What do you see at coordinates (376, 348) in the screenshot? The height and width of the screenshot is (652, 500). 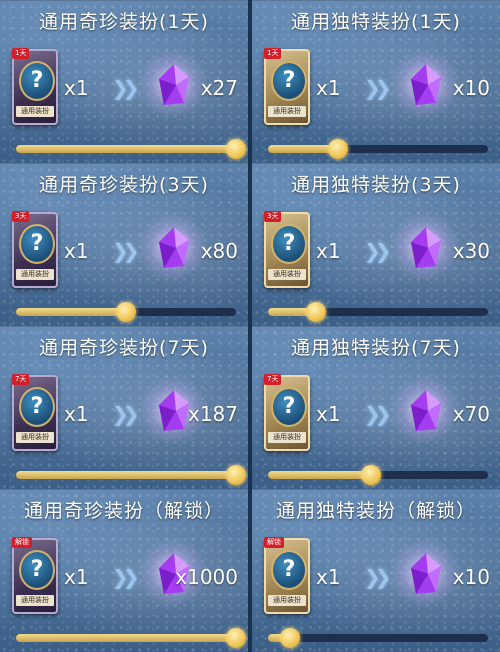 I see `panel-title: 通用独特装扮(7天)` at bounding box center [376, 348].